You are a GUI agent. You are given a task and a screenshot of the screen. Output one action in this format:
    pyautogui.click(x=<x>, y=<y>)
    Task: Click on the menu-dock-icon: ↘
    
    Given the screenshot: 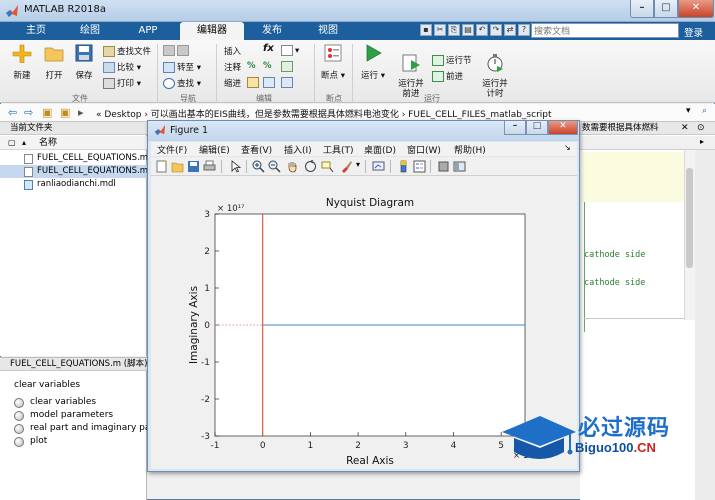 What is the action you would take?
    pyautogui.click(x=567, y=147)
    